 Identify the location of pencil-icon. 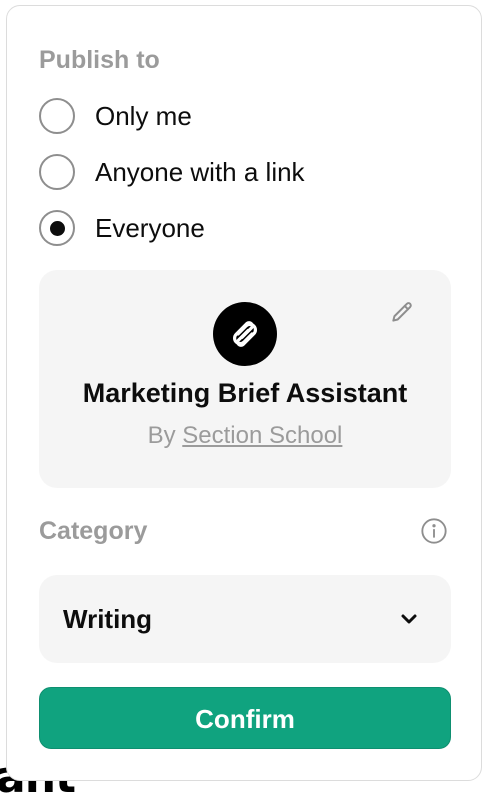
(402, 312).